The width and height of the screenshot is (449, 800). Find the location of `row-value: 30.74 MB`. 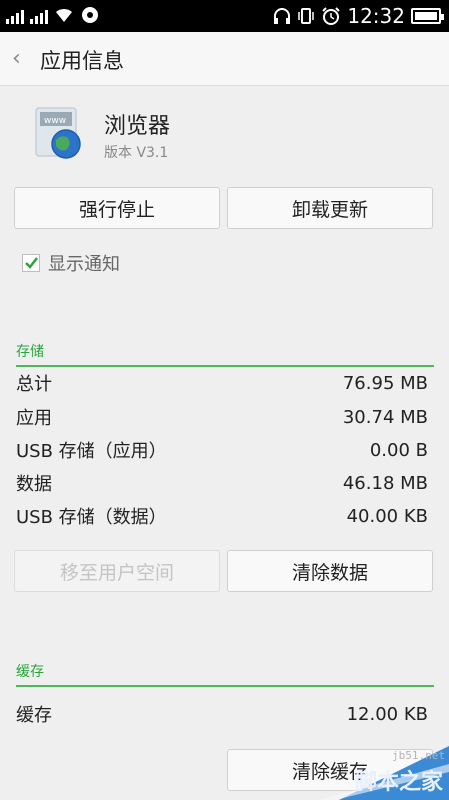

row-value: 30.74 MB is located at coordinates (385, 417).